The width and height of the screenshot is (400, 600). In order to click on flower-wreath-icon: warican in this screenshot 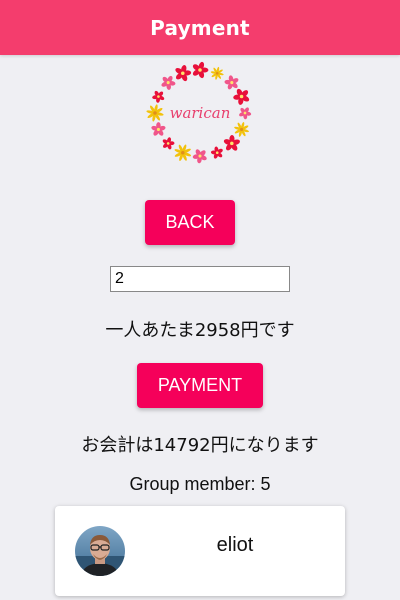, I will do `click(199, 112)`.